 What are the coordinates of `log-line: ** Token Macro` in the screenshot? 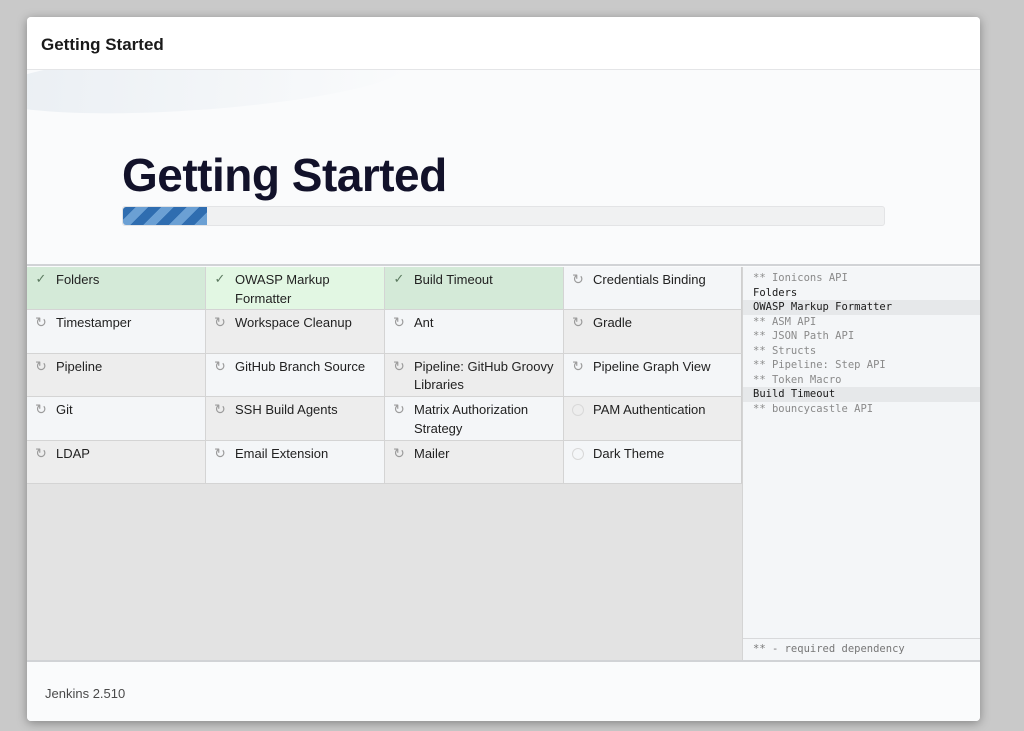 It's located at (797, 379).